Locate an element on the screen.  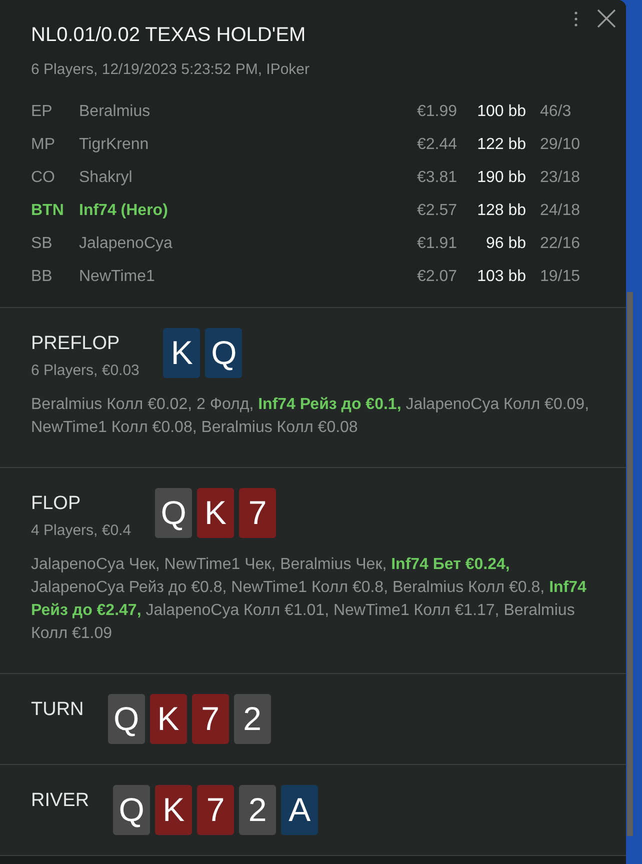
player-name: JalapenoCya is located at coordinates (126, 244).